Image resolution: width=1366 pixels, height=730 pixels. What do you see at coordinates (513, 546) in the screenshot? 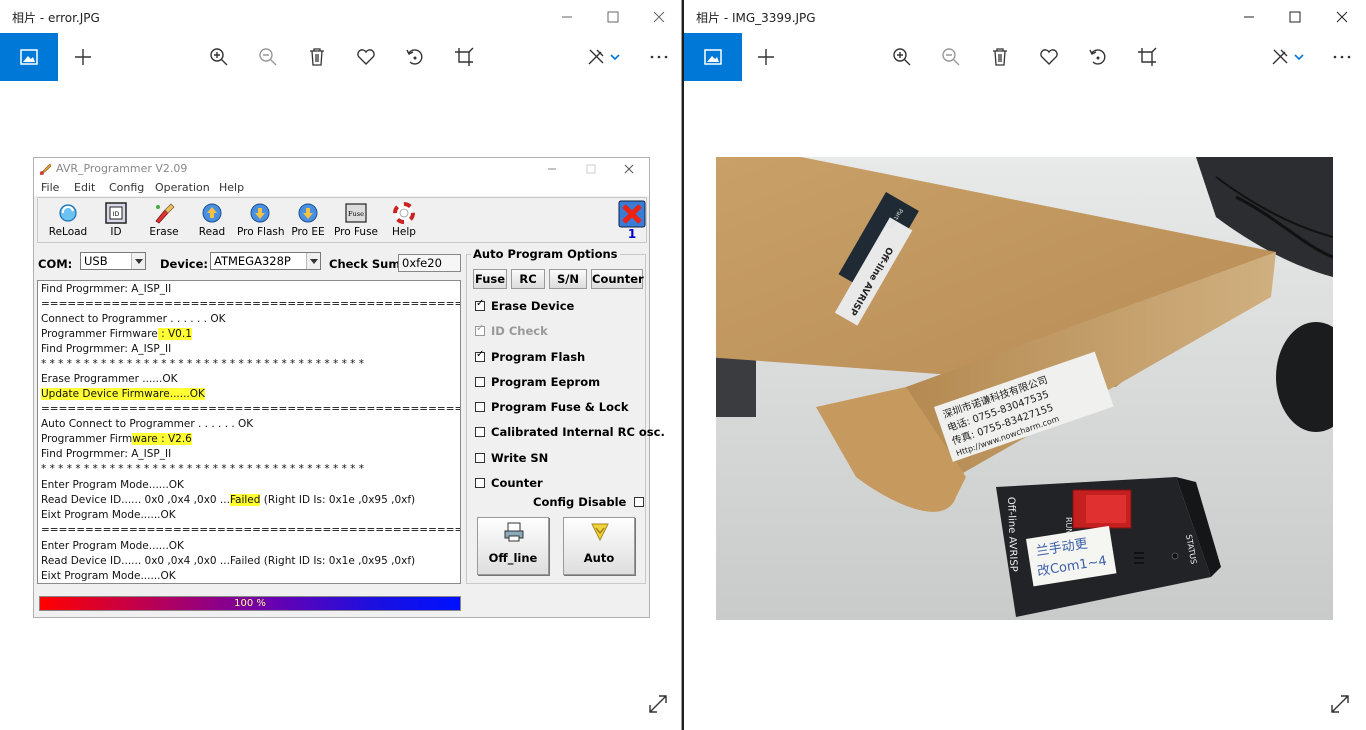
I see `offline-button: Off_line` at bounding box center [513, 546].